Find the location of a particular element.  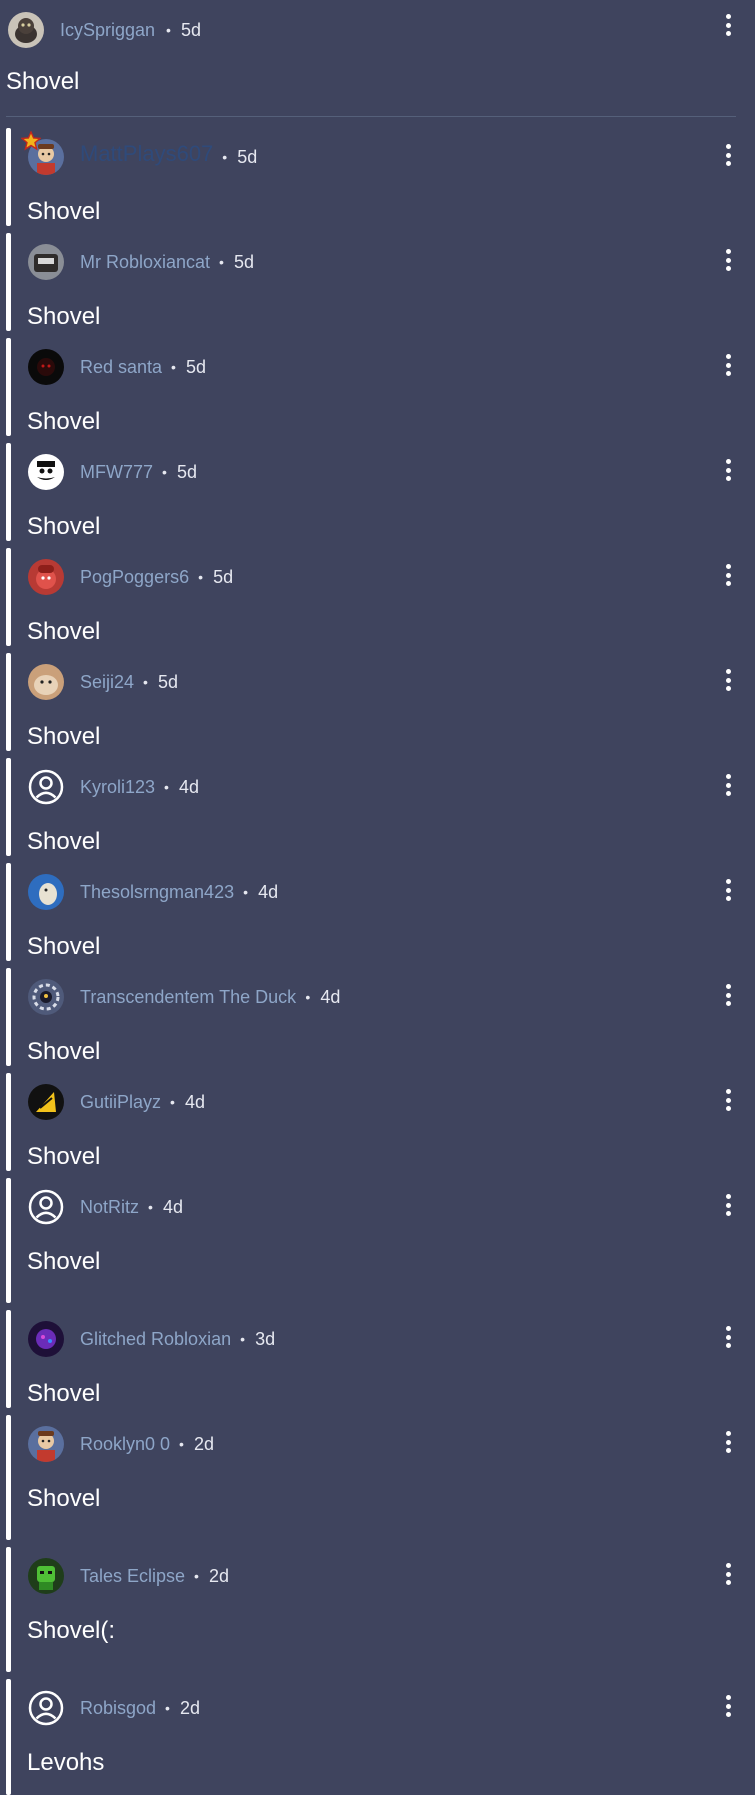

reply-comment: Rooklyn0 0 • 2d Shovel is located at coordinates (377, 1471).